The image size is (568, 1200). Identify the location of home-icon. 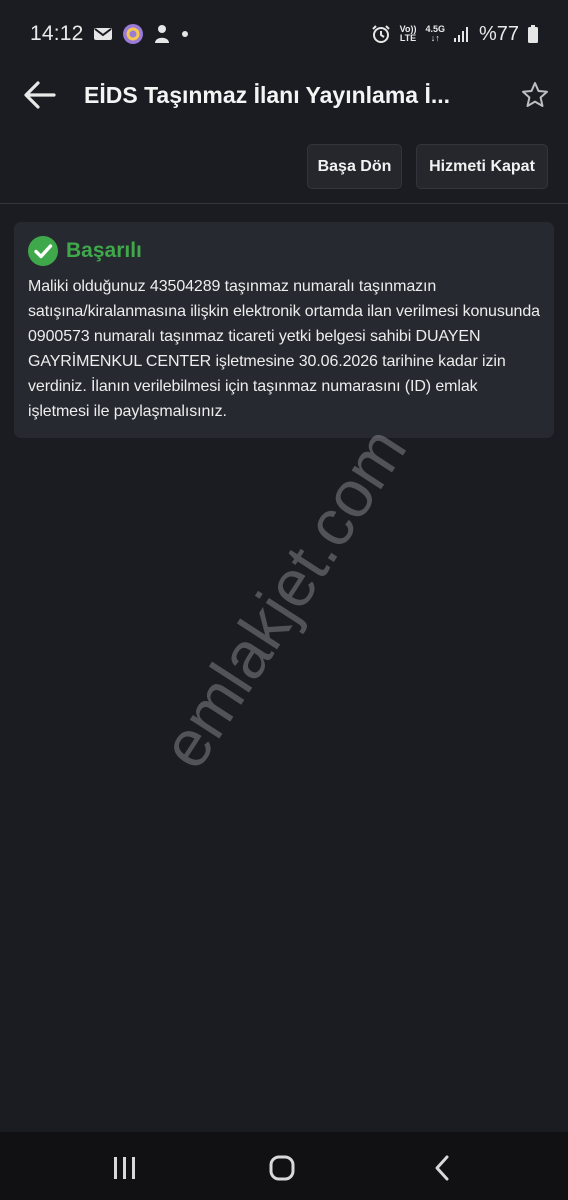
(282, 1168).